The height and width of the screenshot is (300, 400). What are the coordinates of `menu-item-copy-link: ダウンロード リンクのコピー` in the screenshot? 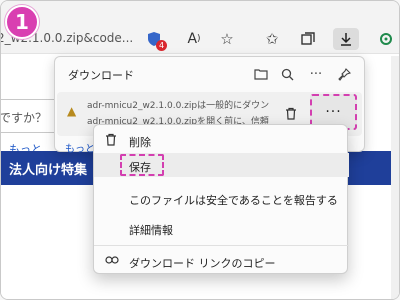 It's located at (221, 261).